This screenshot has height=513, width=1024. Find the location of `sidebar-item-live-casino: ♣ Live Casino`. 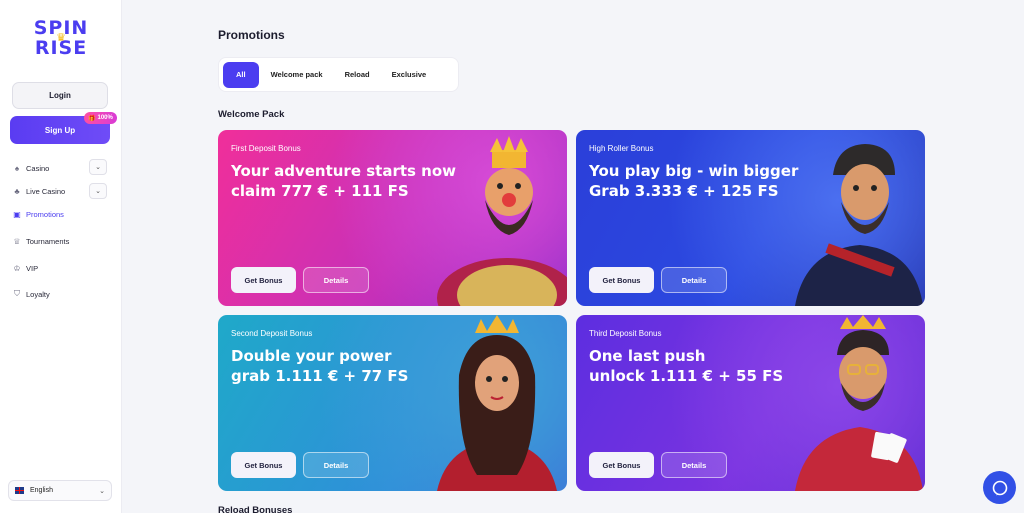

sidebar-item-live-casino: ♣ Live Casino is located at coordinates (38, 191).